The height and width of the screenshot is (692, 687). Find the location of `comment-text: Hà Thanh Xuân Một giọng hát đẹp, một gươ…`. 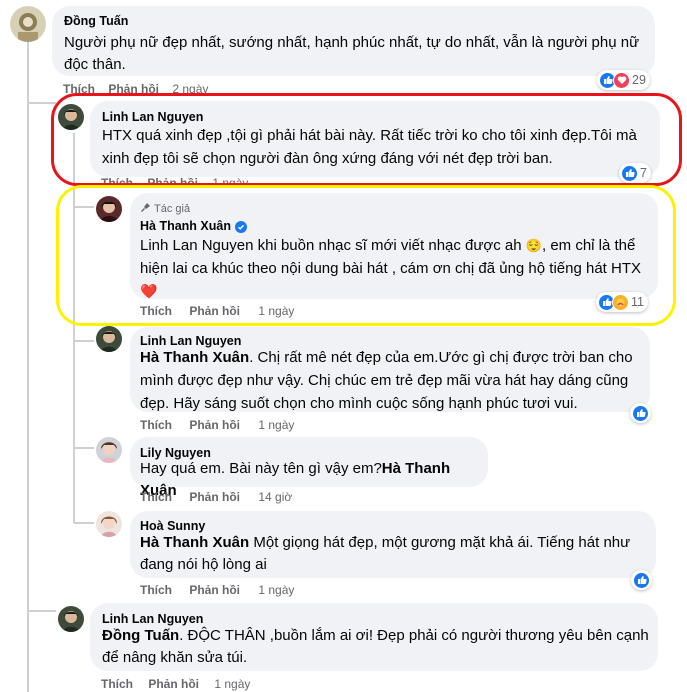

comment-text: Hà Thanh Xuân Một giọng hát đẹp, một gươ… is located at coordinates (385, 553).